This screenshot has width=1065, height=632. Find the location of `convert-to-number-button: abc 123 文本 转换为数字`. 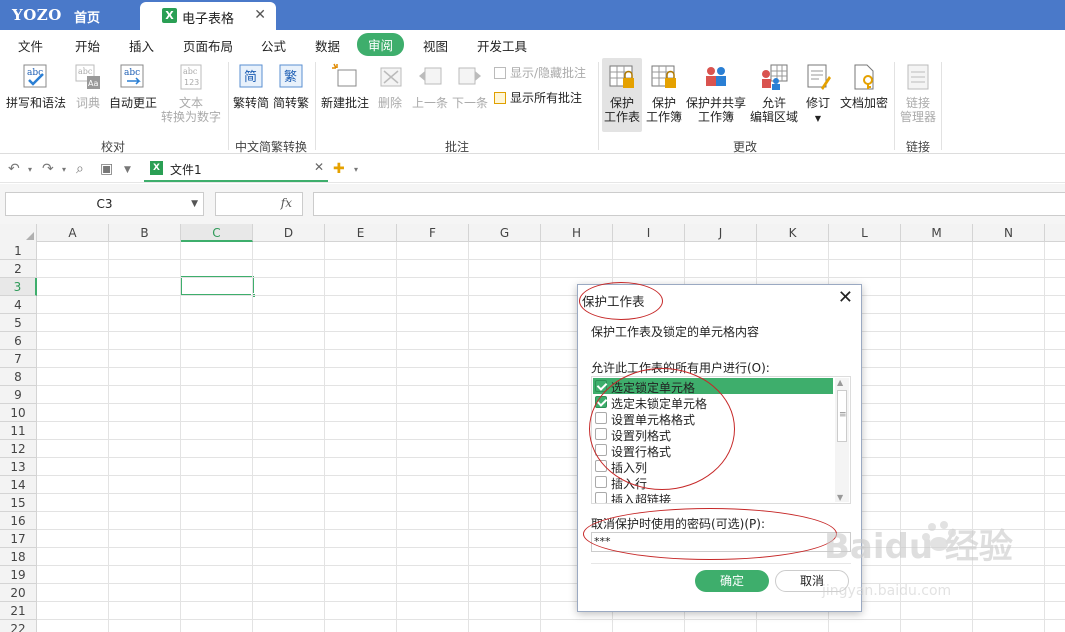

convert-to-number-button: abc 123 文本 转换为数字 is located at coordinates (191, 93).